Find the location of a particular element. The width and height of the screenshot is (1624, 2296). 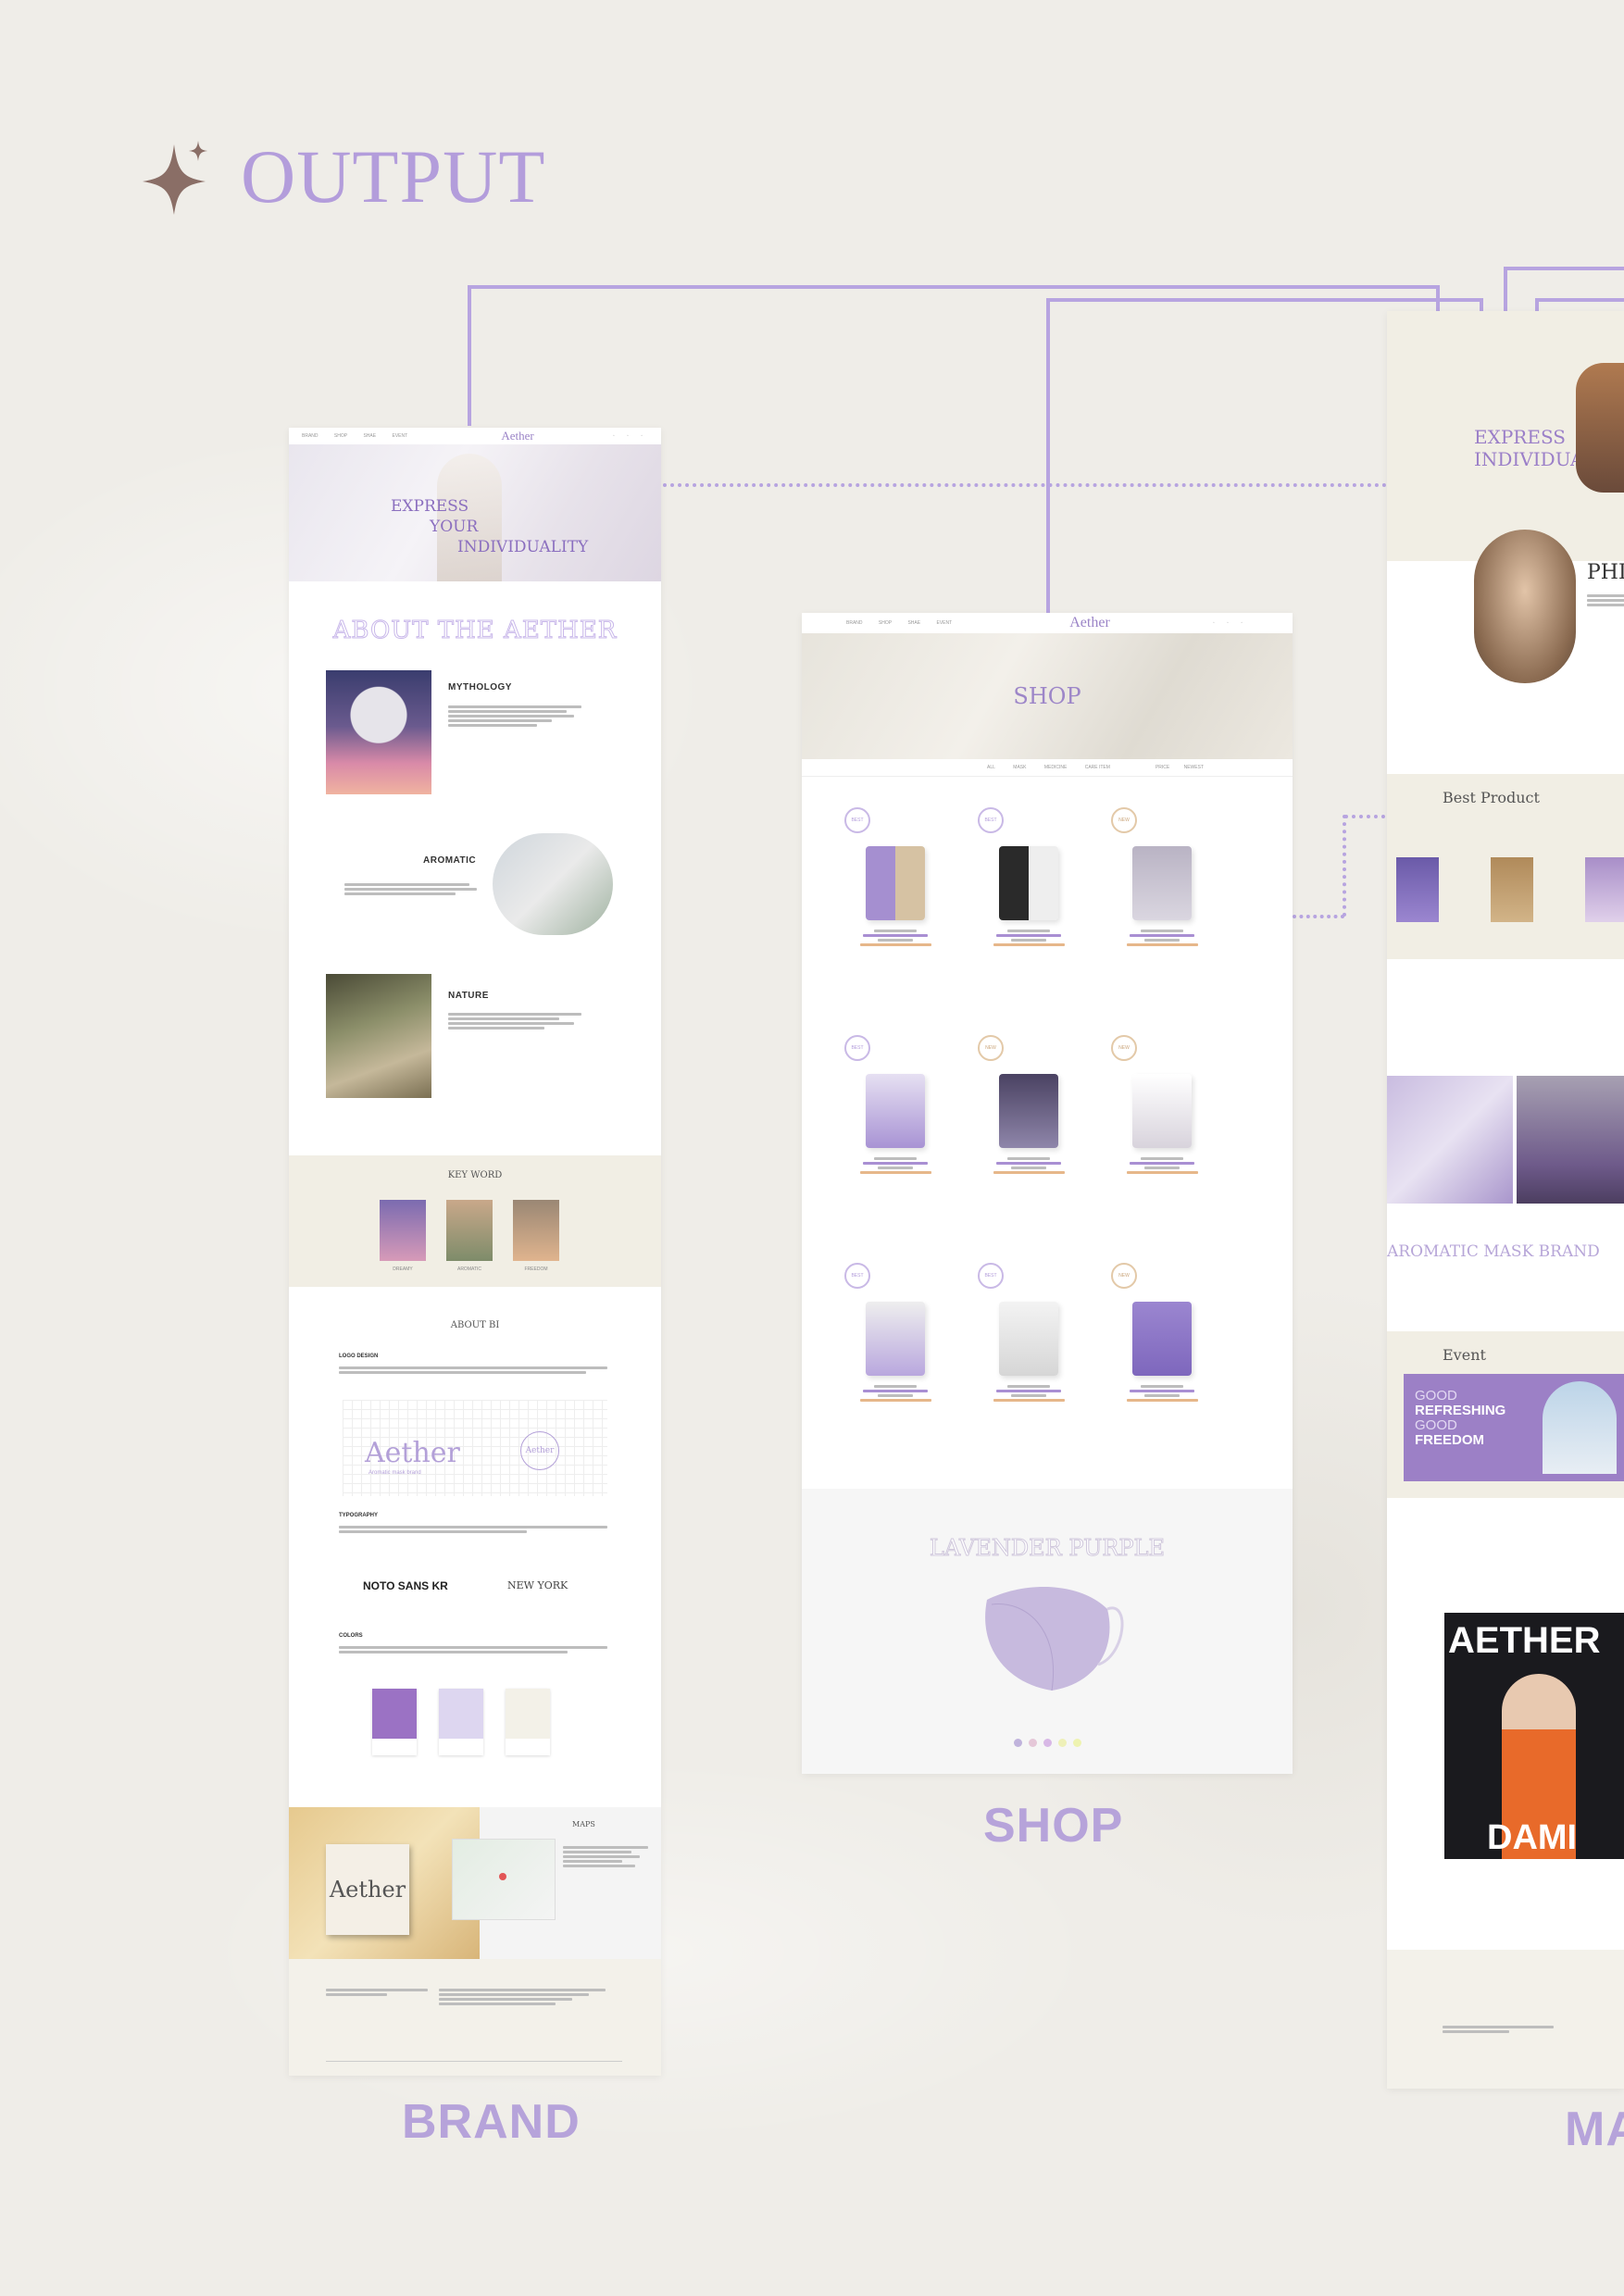

map-widget is located at coordinates (504, 1879).